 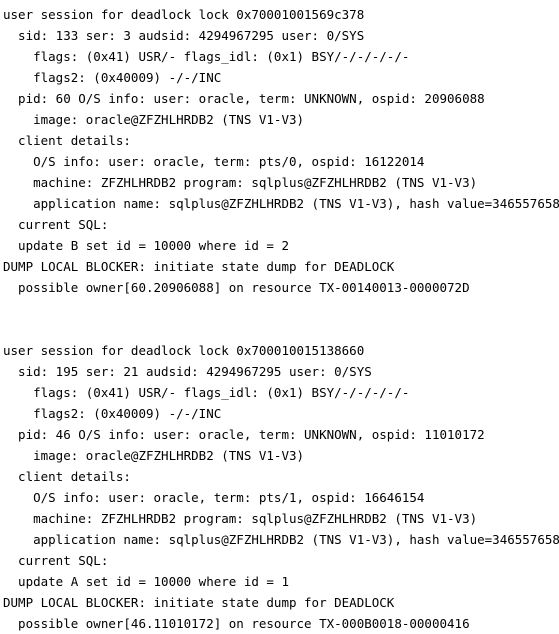 I want to click on trace-line: update B set id = 10000 where id = 2, so click(x=146, y=245).